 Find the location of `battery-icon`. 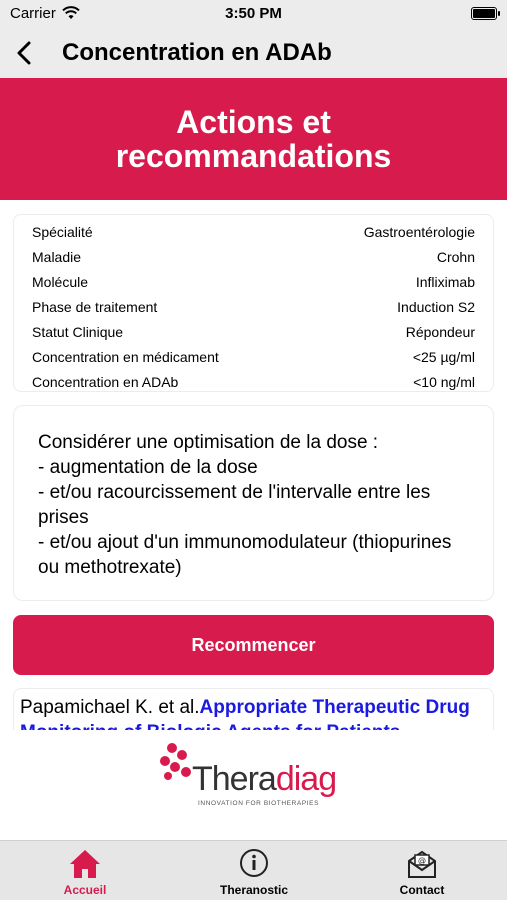

battery-icon is located at coordinates (485, 13).